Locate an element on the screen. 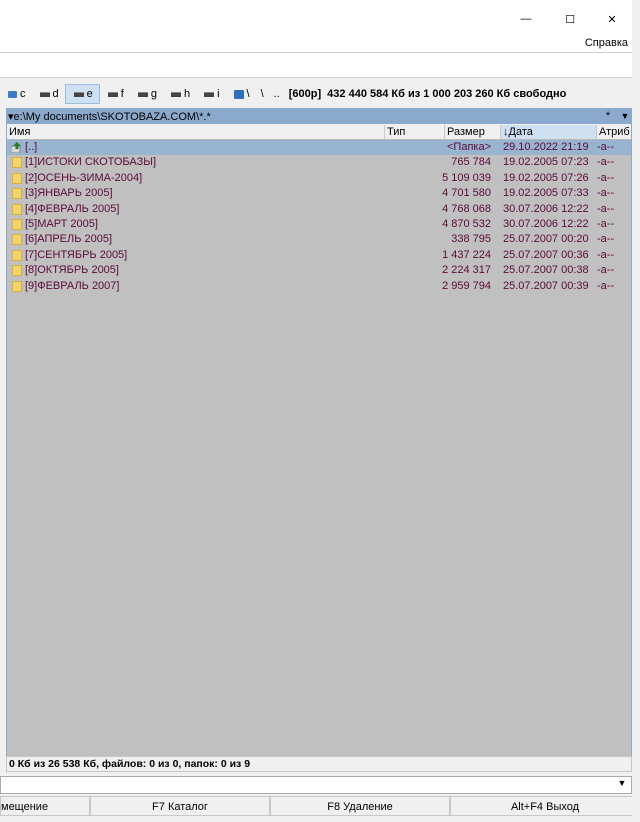 This screenshot has width=640, height=822. file-size: 4 701 580 is located at coordinates (466, 193).